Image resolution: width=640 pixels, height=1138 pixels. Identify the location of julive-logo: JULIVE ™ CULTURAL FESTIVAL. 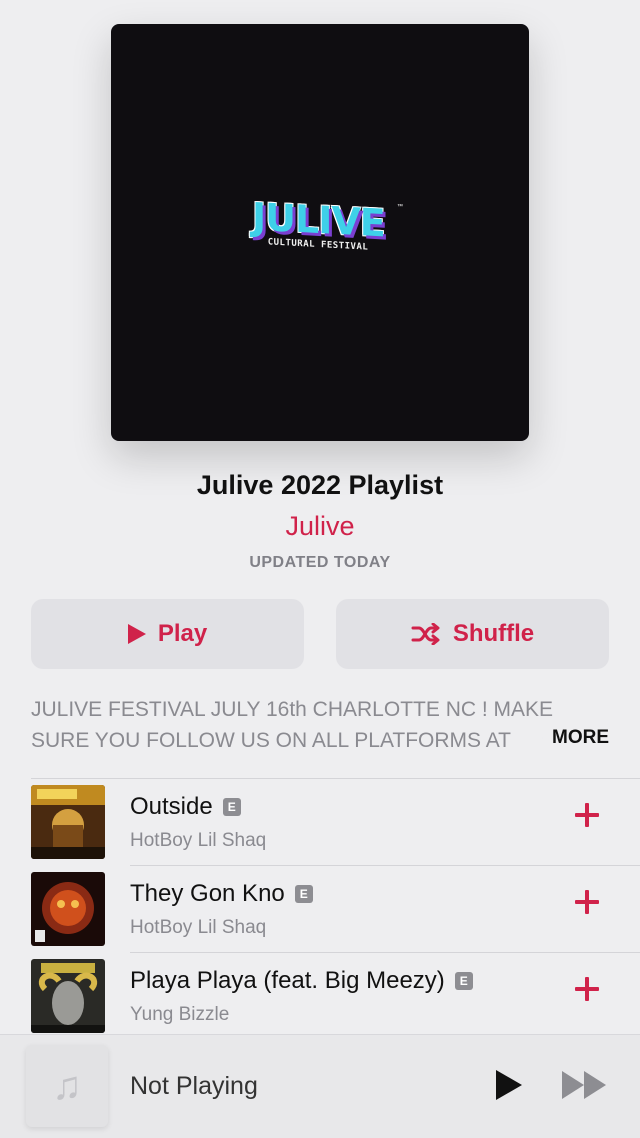
(318, 226).